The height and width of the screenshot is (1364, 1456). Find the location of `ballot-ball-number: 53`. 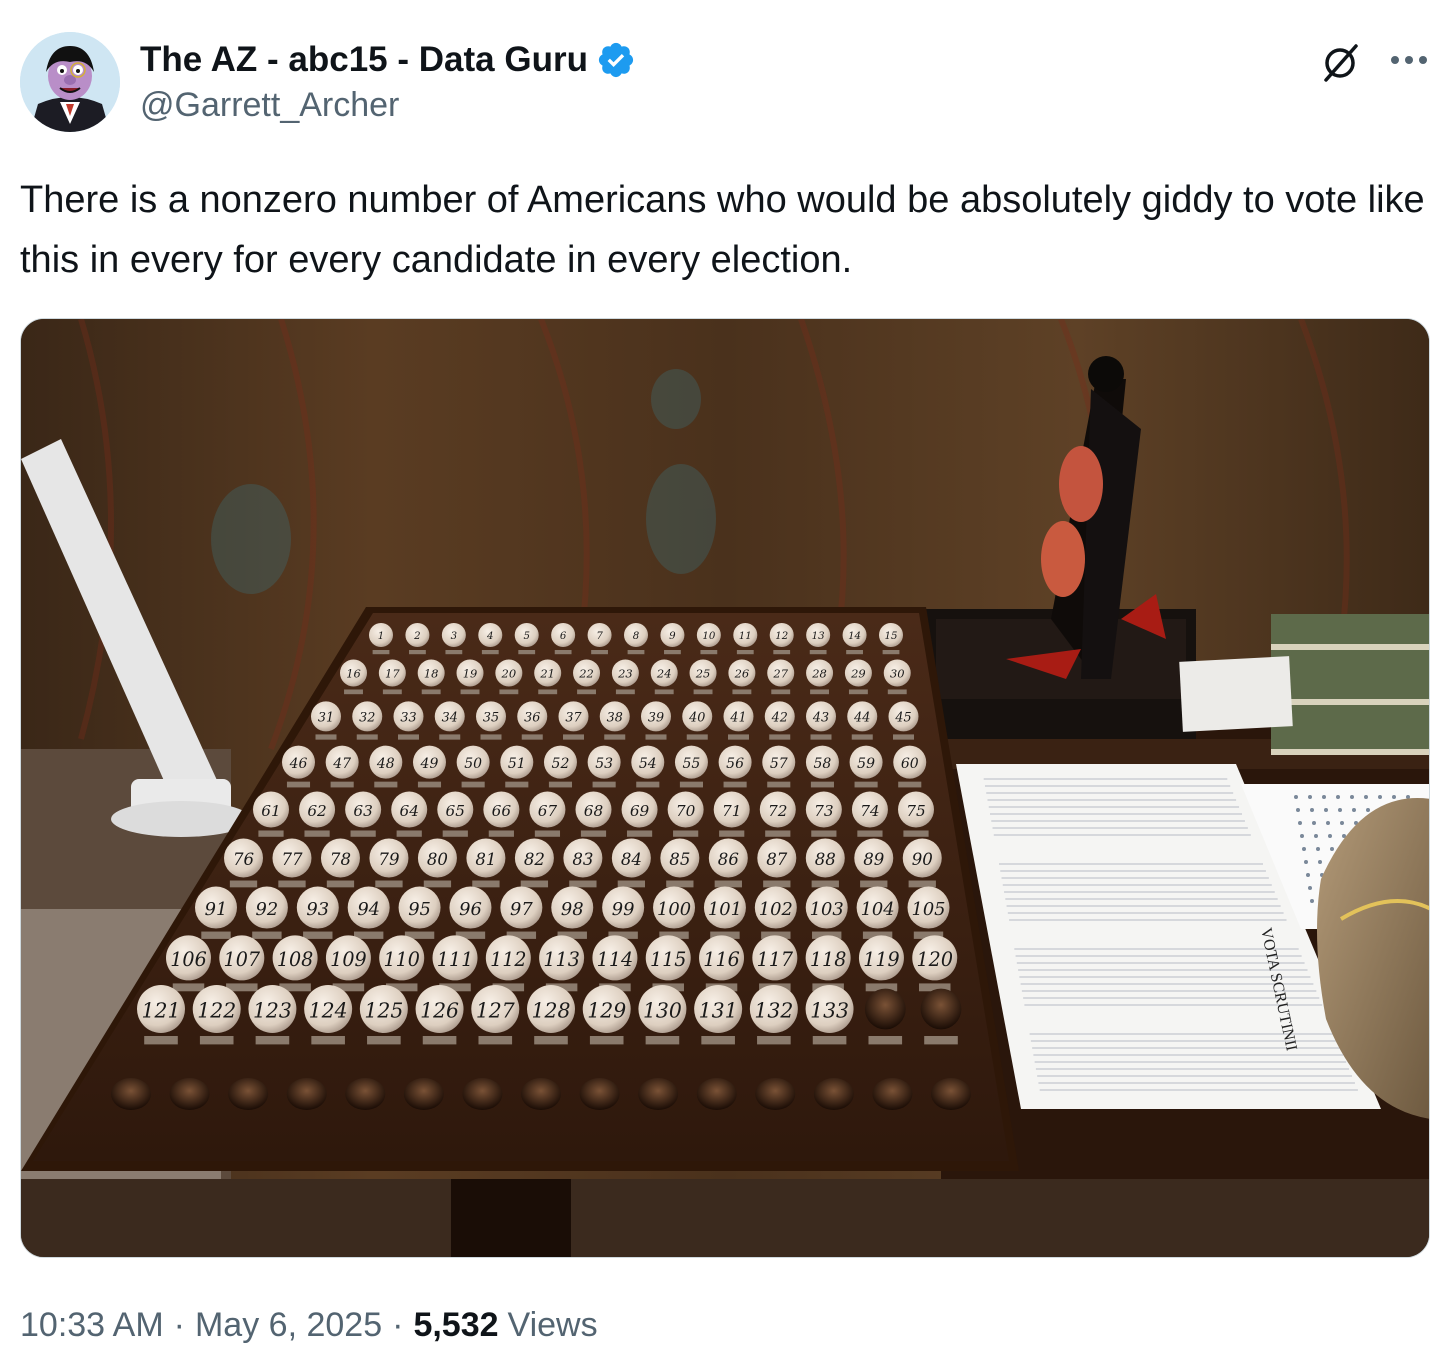

ballot-ball-number: 53 is located at coordinates (604, 764).